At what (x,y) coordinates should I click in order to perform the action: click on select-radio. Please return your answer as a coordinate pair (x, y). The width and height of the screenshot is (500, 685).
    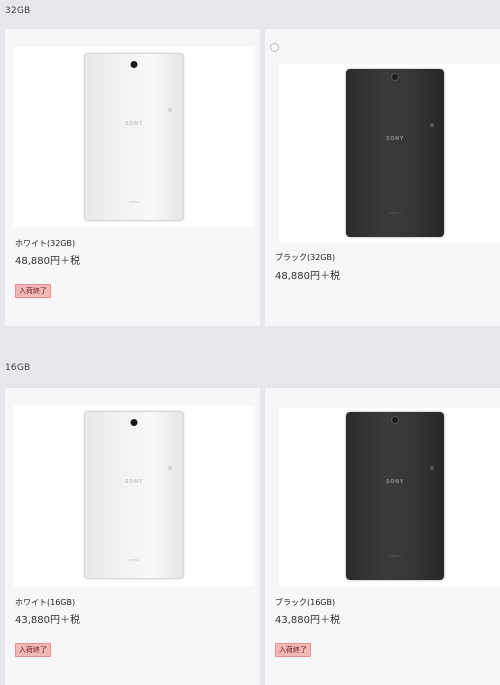
    Looking at the image, I should click on (274, 47).